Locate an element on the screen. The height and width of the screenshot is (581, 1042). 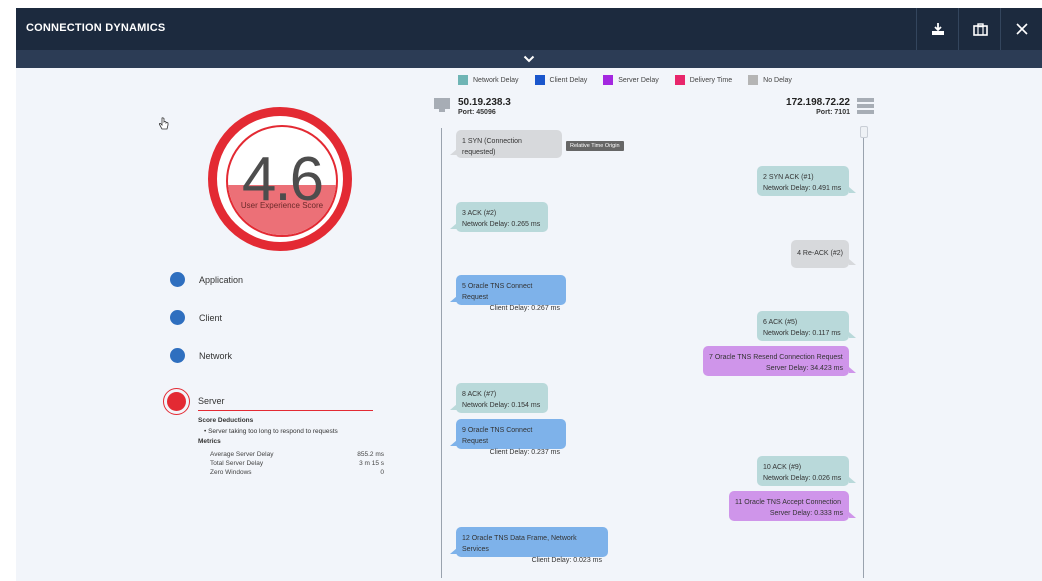
download-button is located at coordinates (937, 29).